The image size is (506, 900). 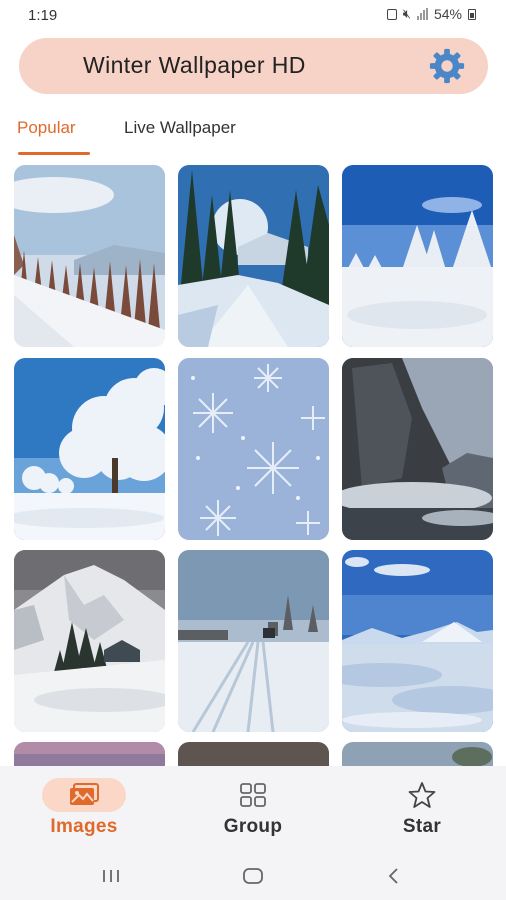 I want to click on nav-group: Group, so click(x=253, y=814).